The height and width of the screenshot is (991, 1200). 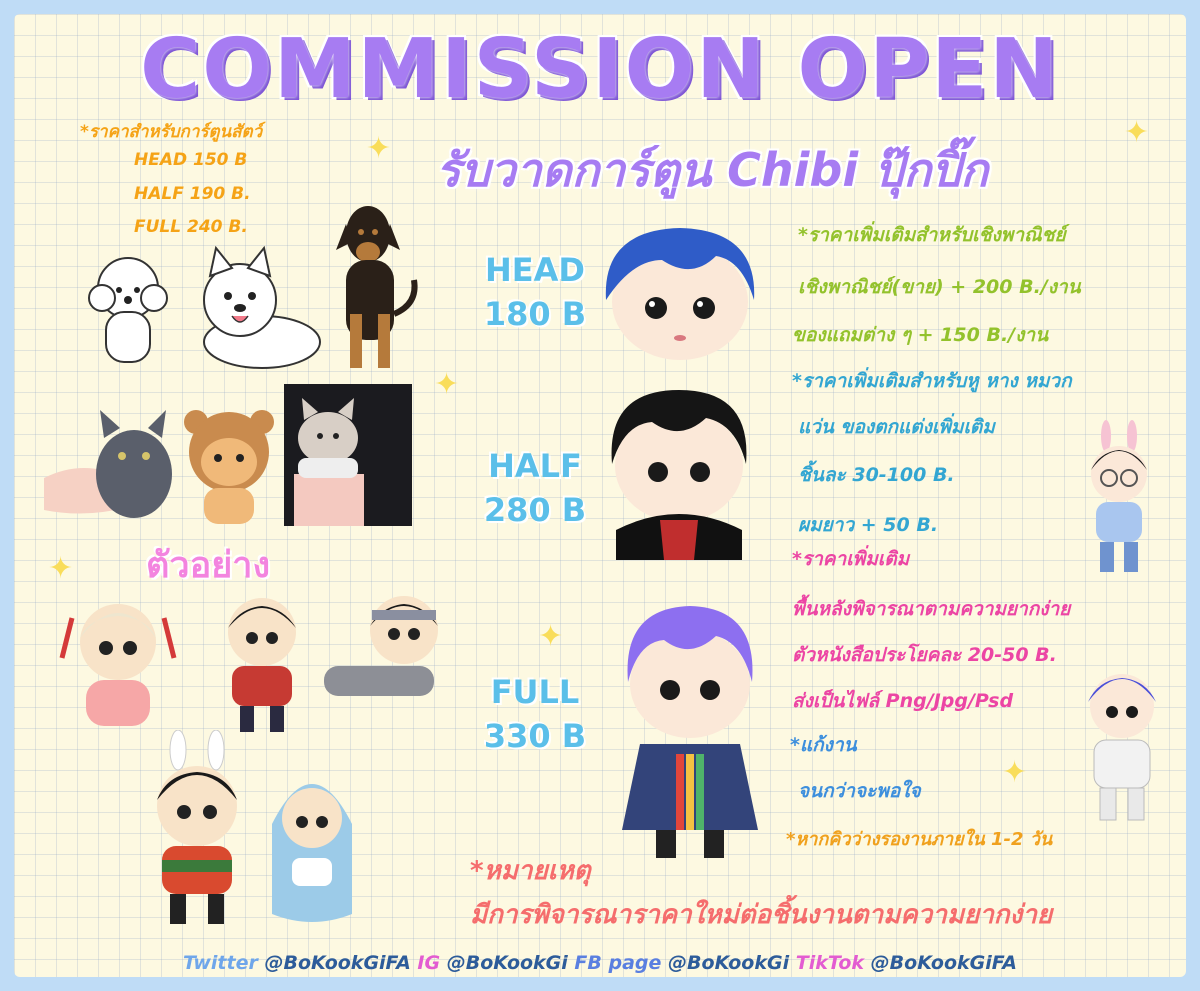 What do you see at coordinates (943, 963) in the screenshot?
I see `tiktok-handle: @BoKookGiFA` at bounding box center [943, 963].